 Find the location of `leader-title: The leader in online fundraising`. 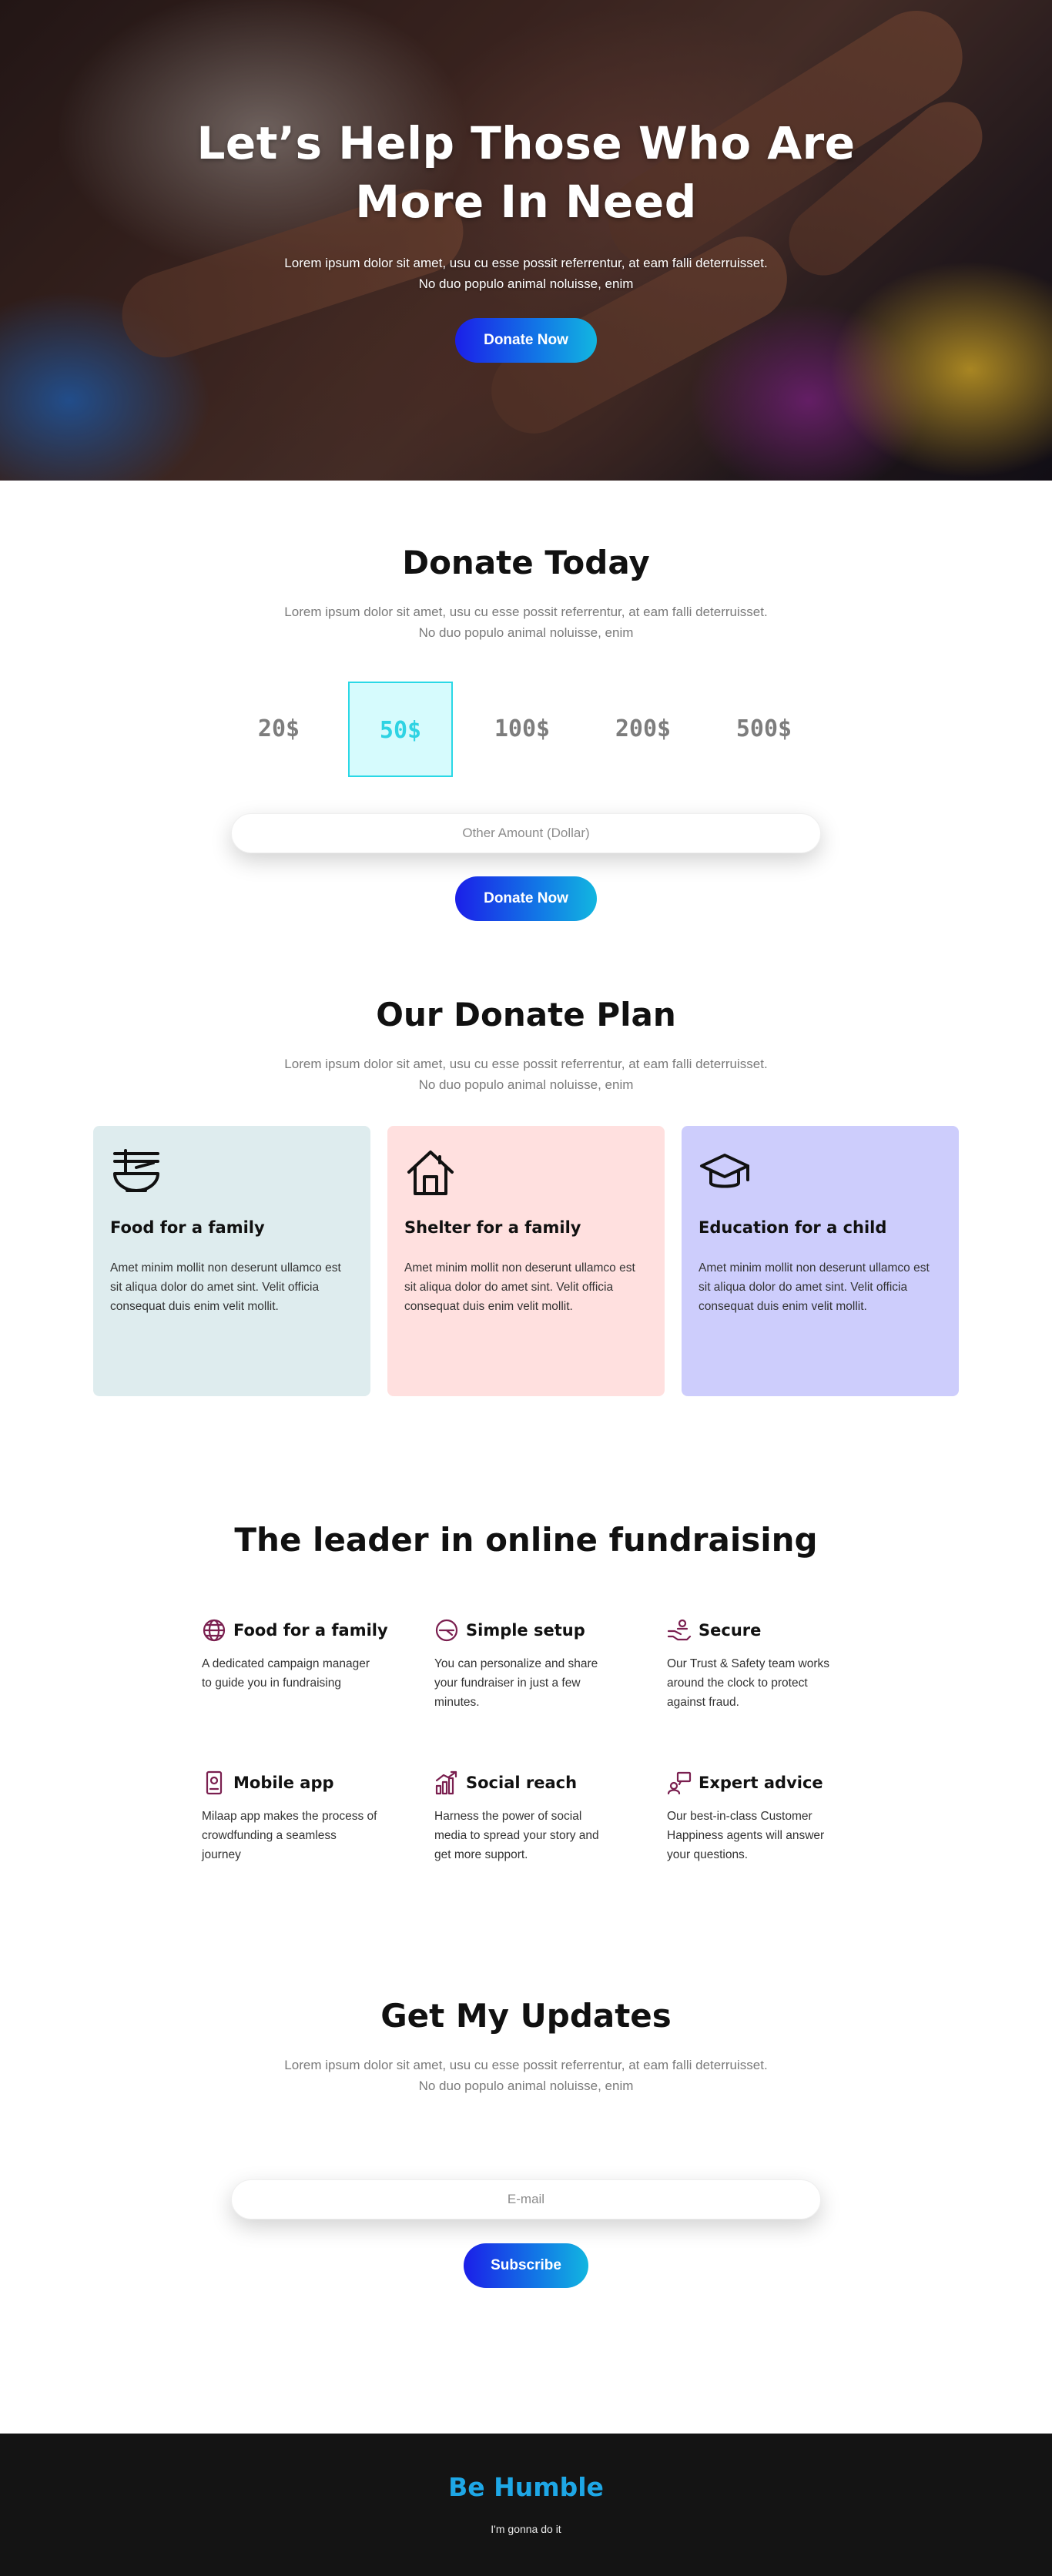

leader-title: The leader in online fundraising is located at coordinates (526, 1540).